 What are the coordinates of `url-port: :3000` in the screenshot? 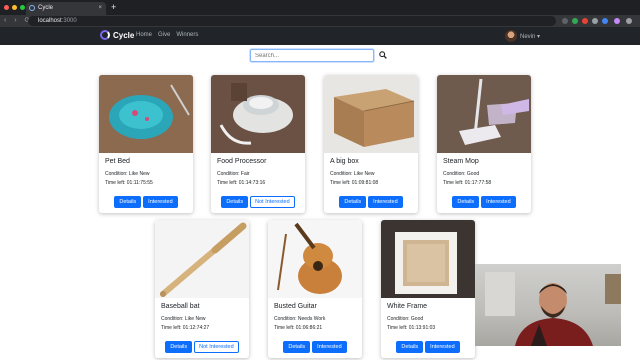 It's located at (69, 21).